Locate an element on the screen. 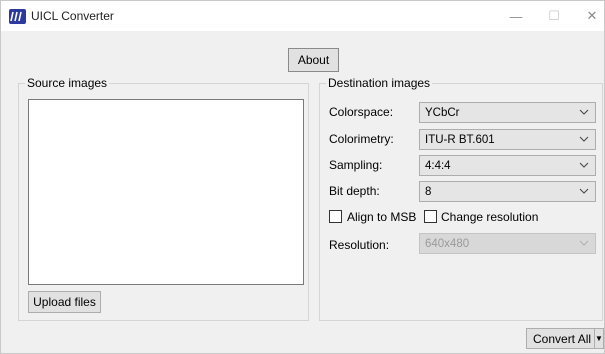  about-button: About is located at coordinates (313, 60).